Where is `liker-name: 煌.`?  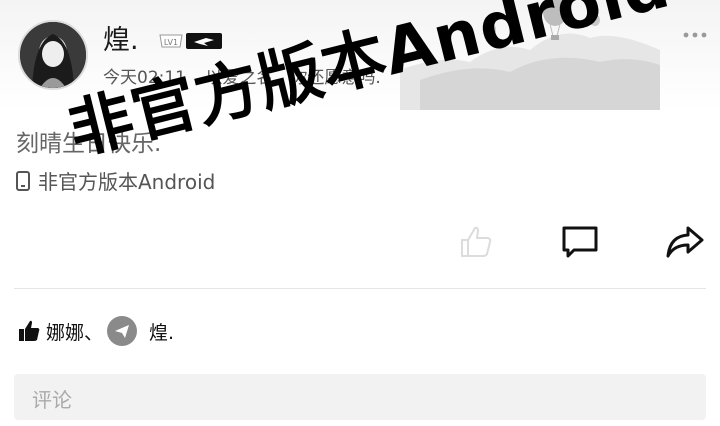 liker-name: 煌. is located at coordinates (161, 331).